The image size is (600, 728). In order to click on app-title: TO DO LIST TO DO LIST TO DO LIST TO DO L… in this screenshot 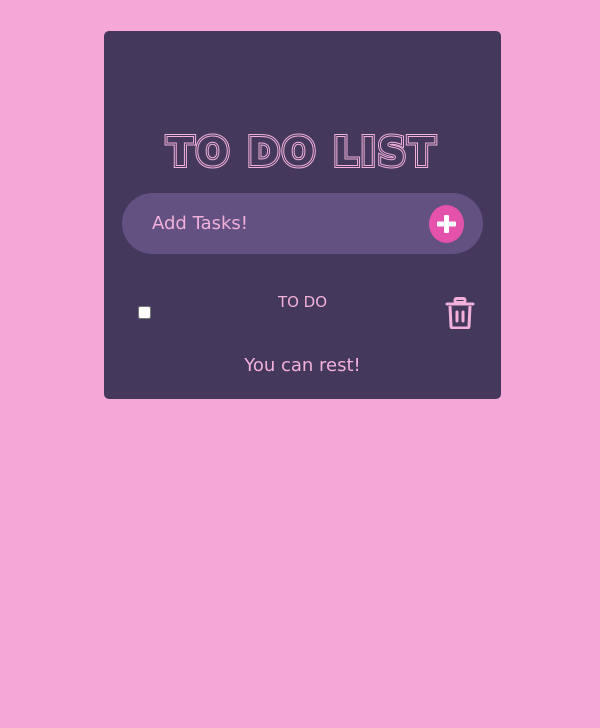, I will do `click(302, 151)`.